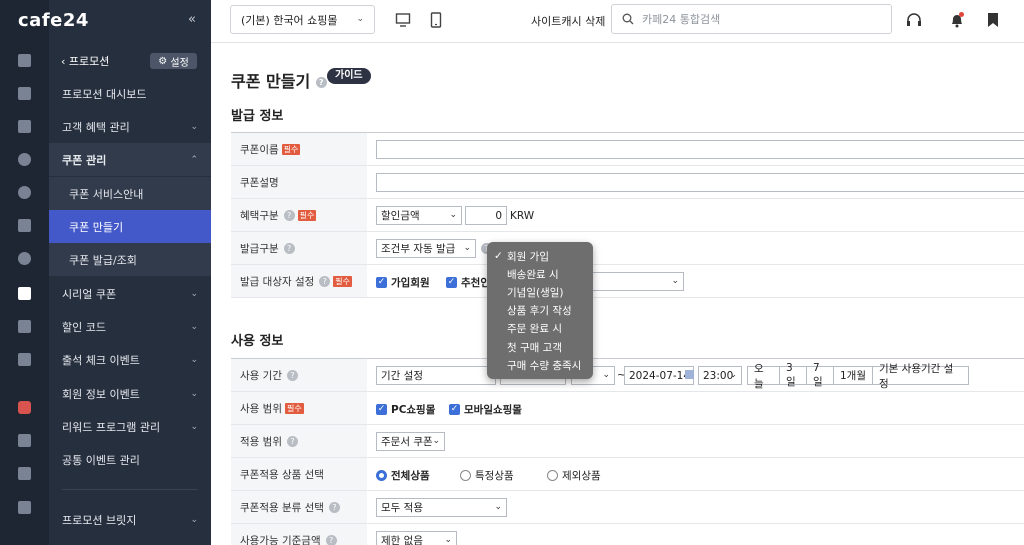 This screenshot has width=1024, height=545. Describe the element at coordinates (475, 283) in the screenshot. I see `checkbox-label: 추천인` at that location.